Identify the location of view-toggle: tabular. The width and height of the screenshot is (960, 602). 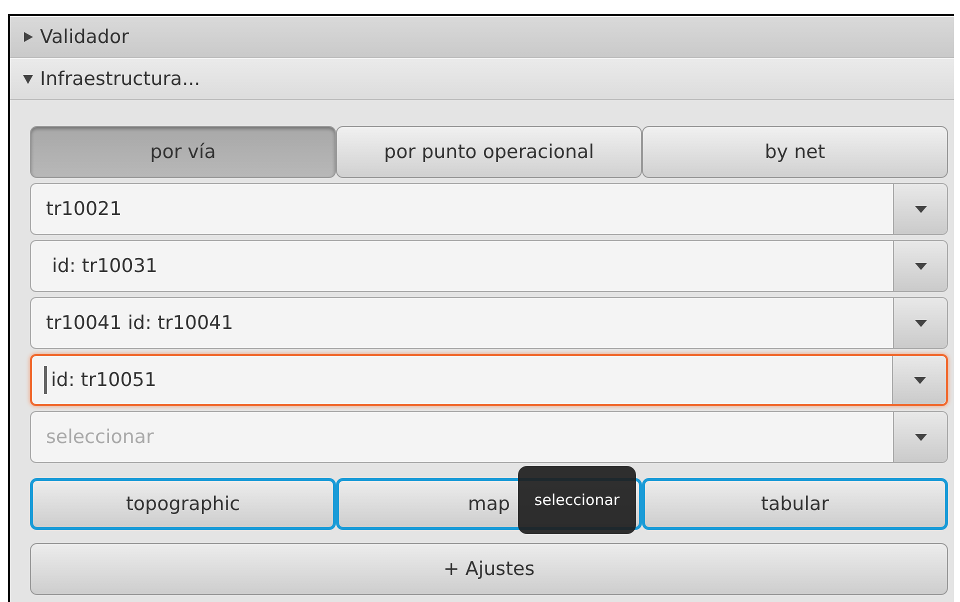
(795, 504).